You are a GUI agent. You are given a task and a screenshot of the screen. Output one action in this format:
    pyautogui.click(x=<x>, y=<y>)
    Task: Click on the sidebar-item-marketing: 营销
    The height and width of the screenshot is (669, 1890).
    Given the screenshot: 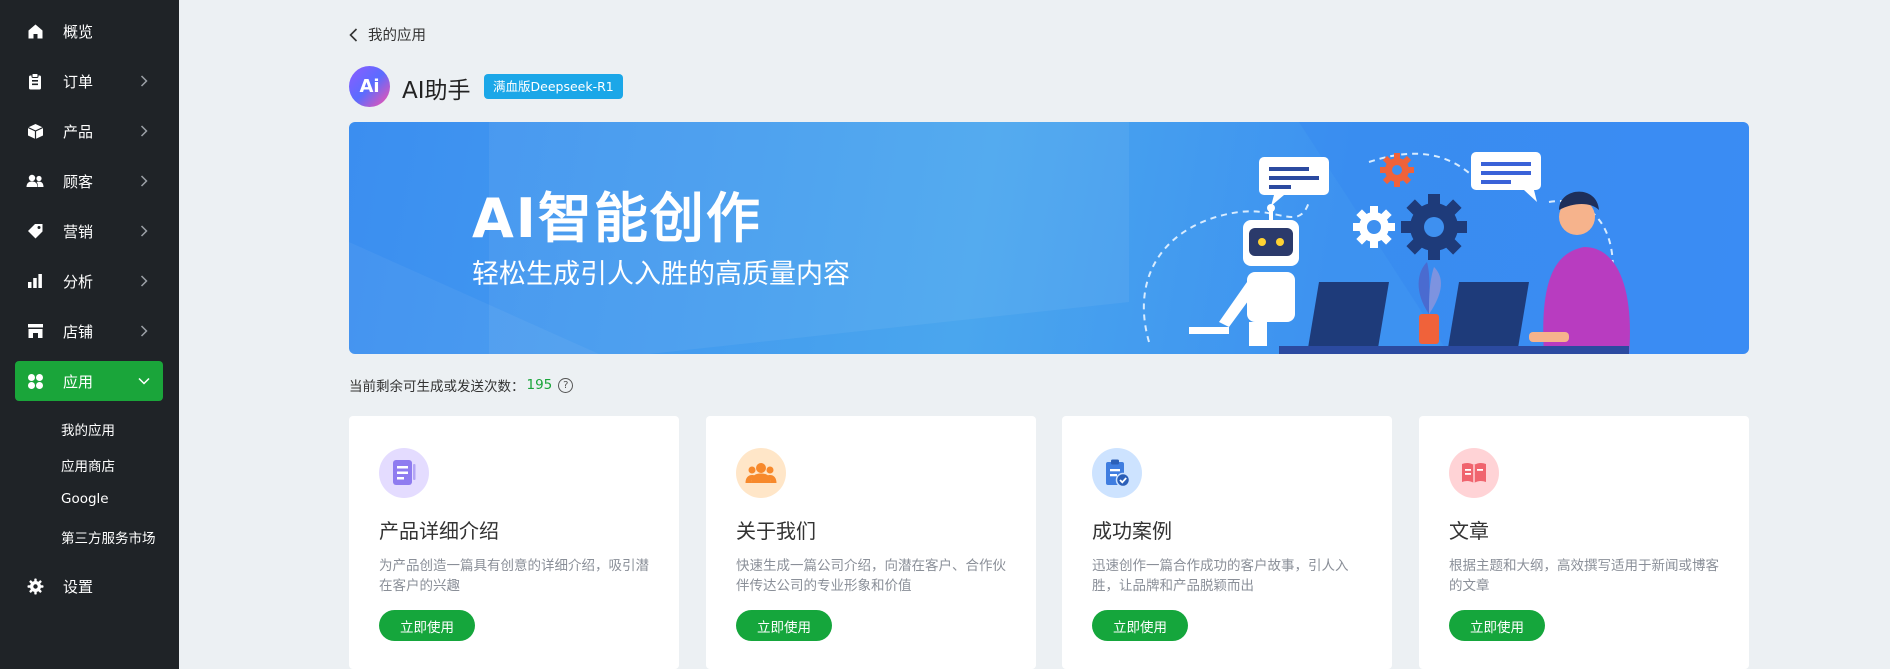 What is the action you would take?
    pyautogui.click(x=89, y=231)
    